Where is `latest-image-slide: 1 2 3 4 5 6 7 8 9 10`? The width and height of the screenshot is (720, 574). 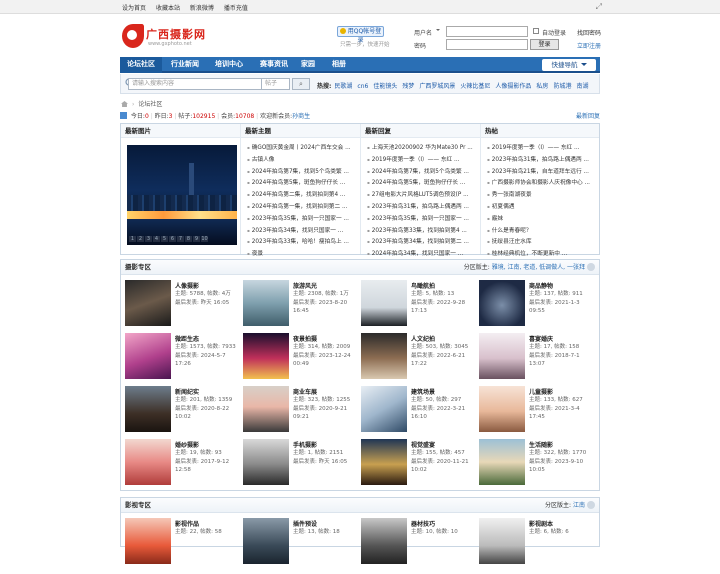
latest-image-slide: 1 2 3 4 5 6 7 8 9 10 is located at coordinates (182, 195).